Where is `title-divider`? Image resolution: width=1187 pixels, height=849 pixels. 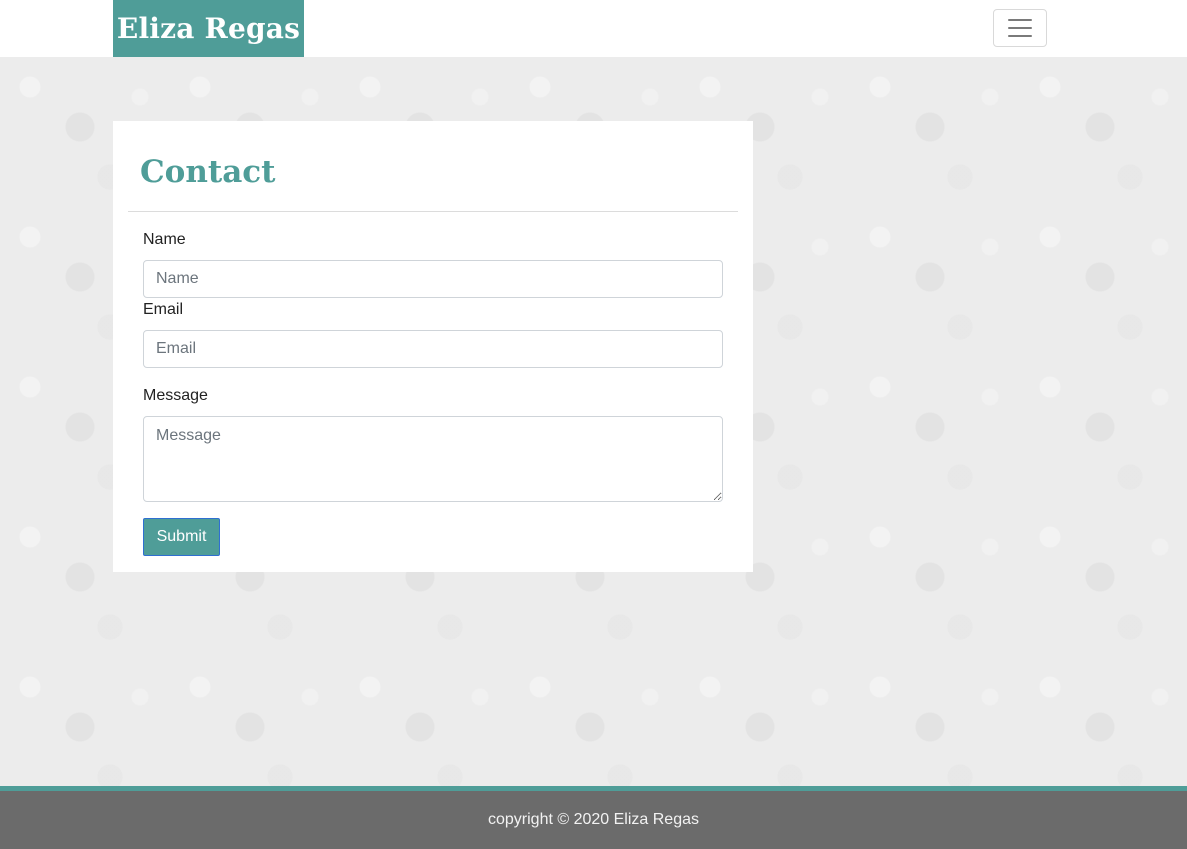 title-divider is located at coordinates (433, 211).